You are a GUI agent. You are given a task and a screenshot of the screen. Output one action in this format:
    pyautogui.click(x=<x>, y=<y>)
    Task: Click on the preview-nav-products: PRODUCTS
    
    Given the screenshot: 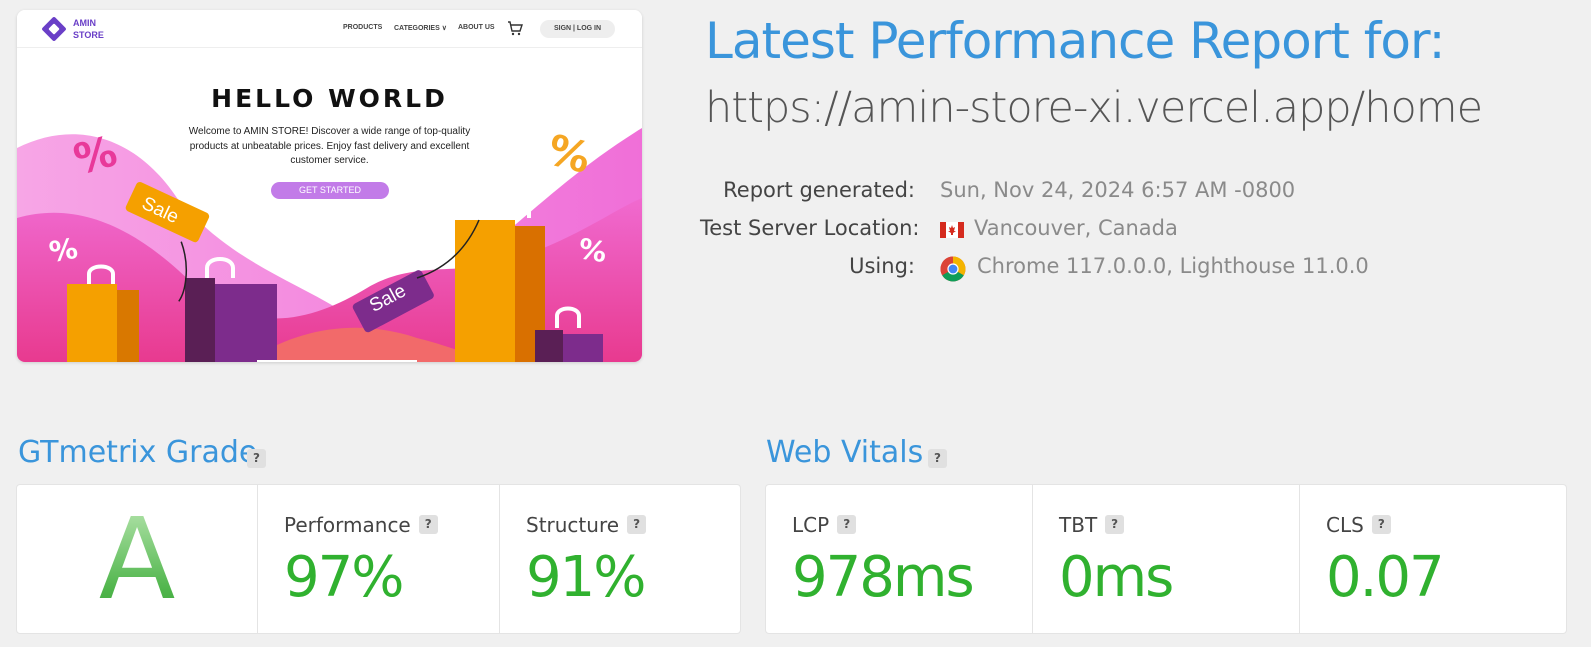 What is the action you would take?
    pyautogui.click(x=363, y=27)
    